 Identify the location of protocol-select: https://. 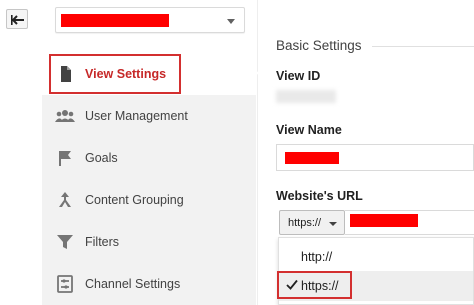
(312, 222).